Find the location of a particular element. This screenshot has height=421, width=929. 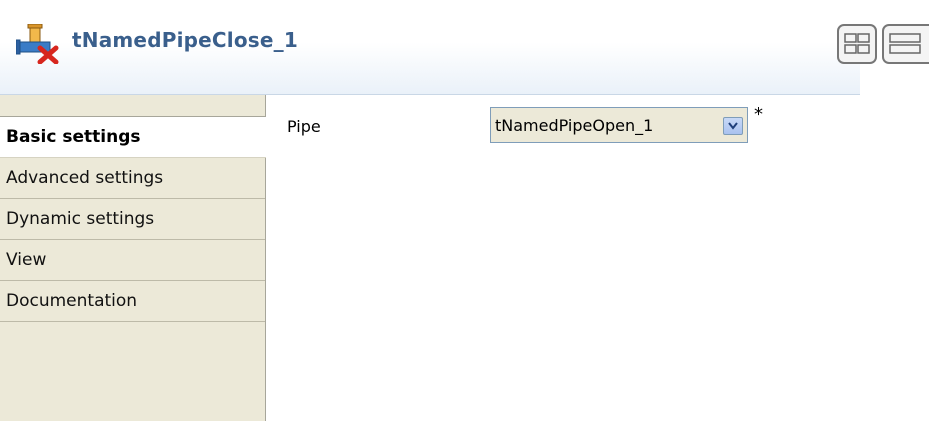

tab-basic-settings: Basic settings is located at coordinates (133, 137).